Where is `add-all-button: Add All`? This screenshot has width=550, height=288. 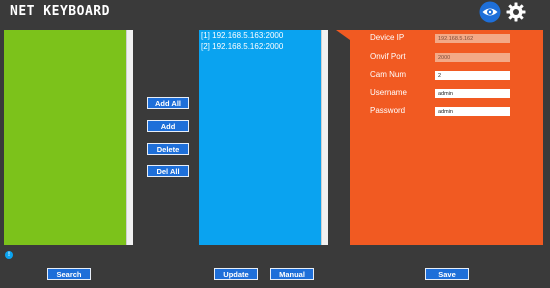
add-all-button: Add All is located at coordinates (168, 103).